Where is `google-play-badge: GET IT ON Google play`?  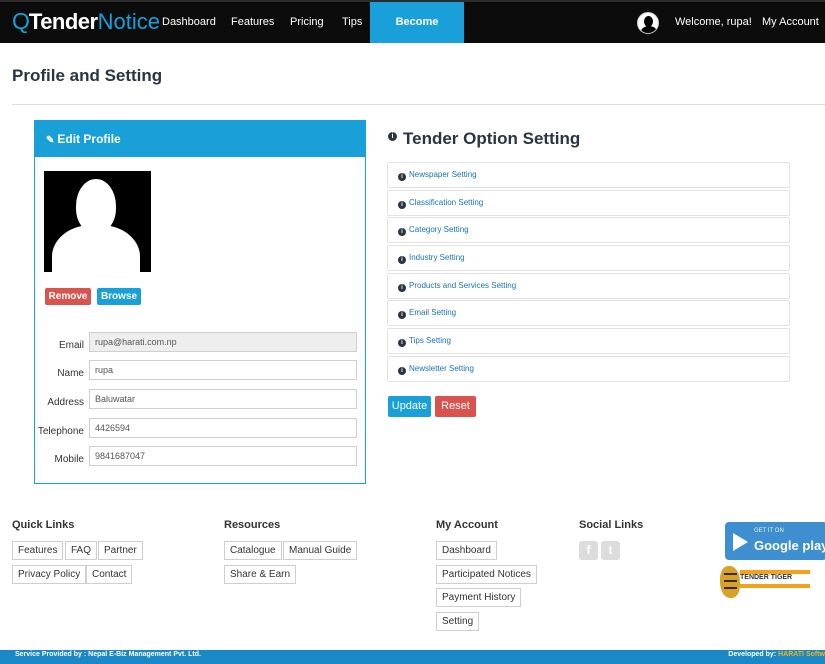
google-play-badge: GET IT ON Google play is located at coordinates (775, 541).